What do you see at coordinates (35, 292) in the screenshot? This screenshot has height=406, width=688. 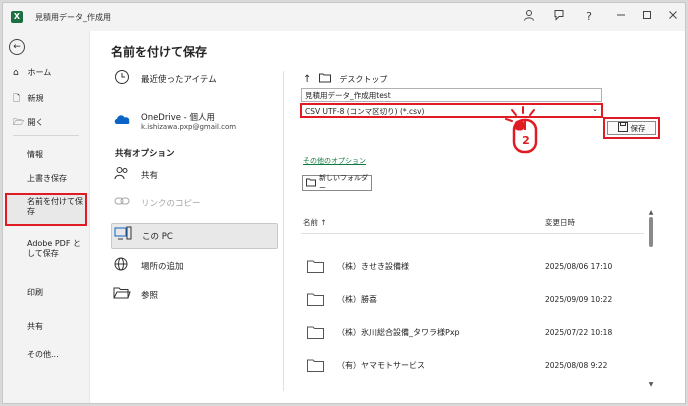 I see `nav-print: 印刷` at bounding box center [35, 292].